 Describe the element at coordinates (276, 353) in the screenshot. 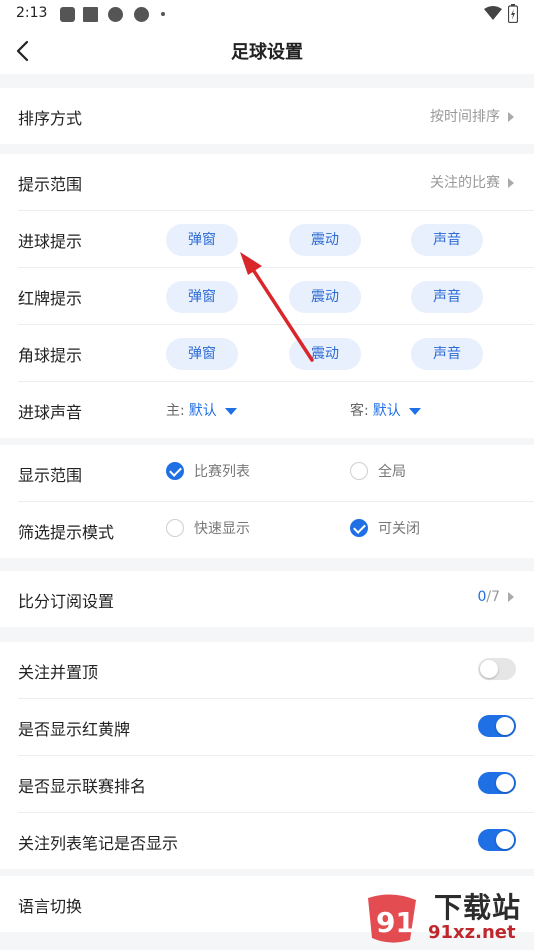

I see `corner-alert-row: 角球提示 弹窗 震动 声音` at that location.